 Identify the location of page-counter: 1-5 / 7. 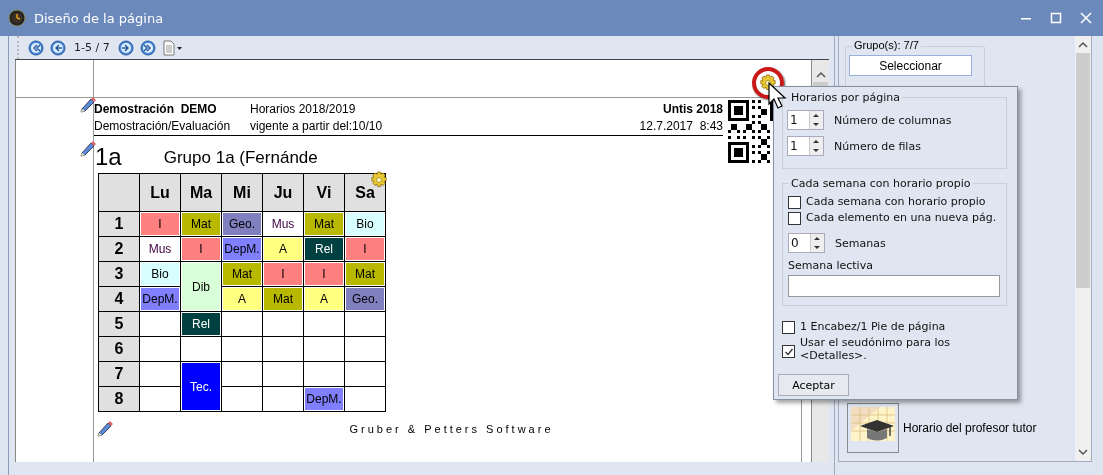
(92, 47).